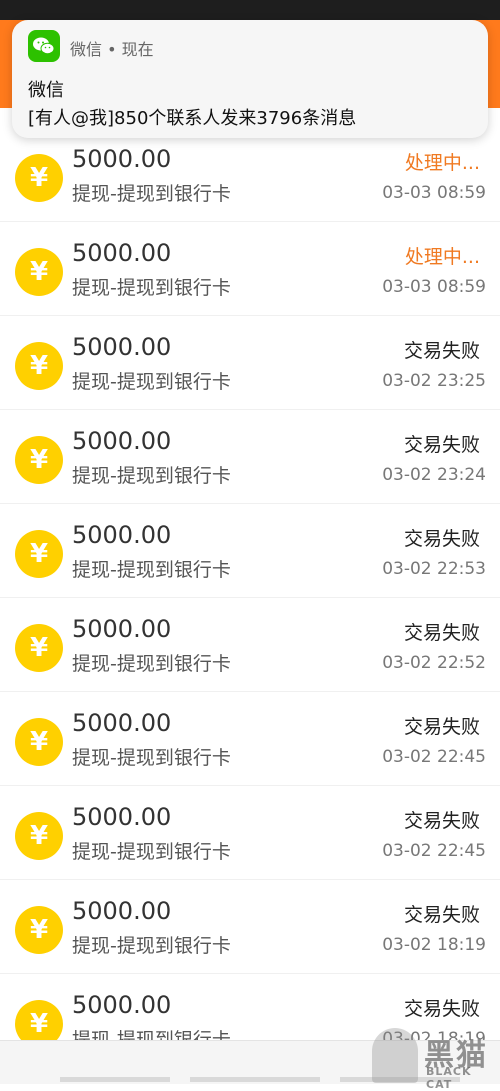 The image size is (500, 1091). Describe the element at coordinates (449, 1078) in the screenshot. I see `watermark-subtitle: BLACK CAT` at that location.